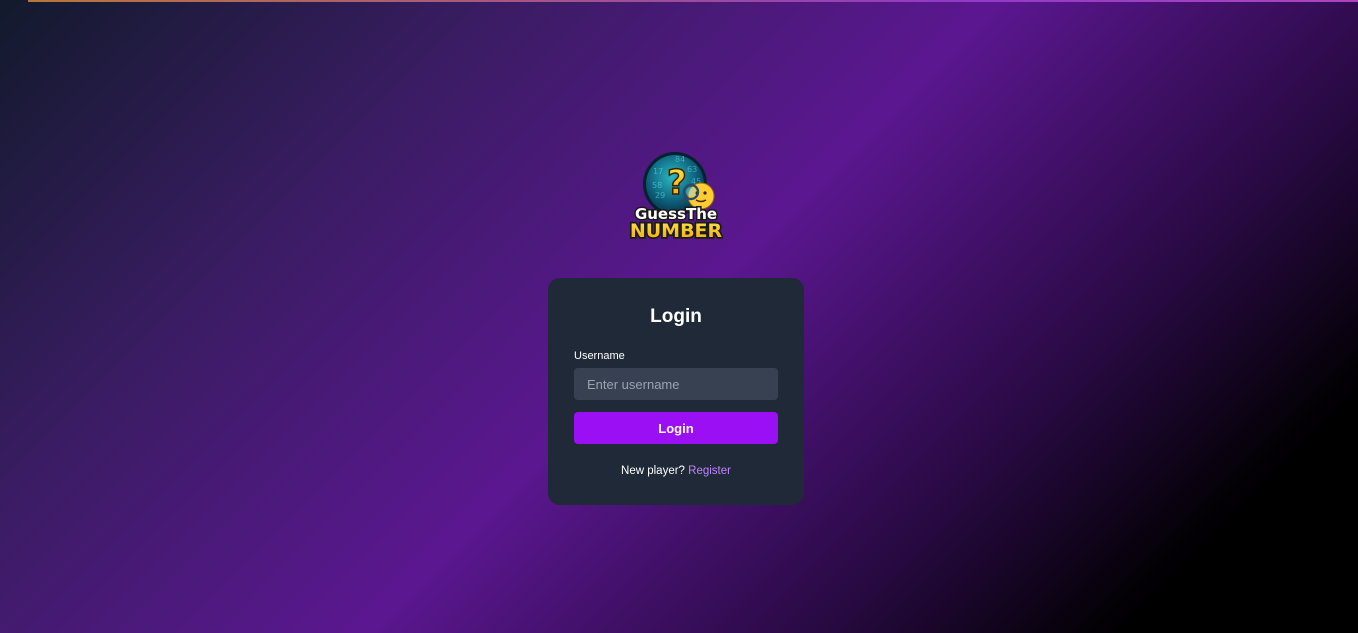 The height and width of the screenshot is (633, 1358). What do you see at coordinates (657, 185) in the screenshot?
I see `bubble-number: 58` at bounding box center [657, 185].